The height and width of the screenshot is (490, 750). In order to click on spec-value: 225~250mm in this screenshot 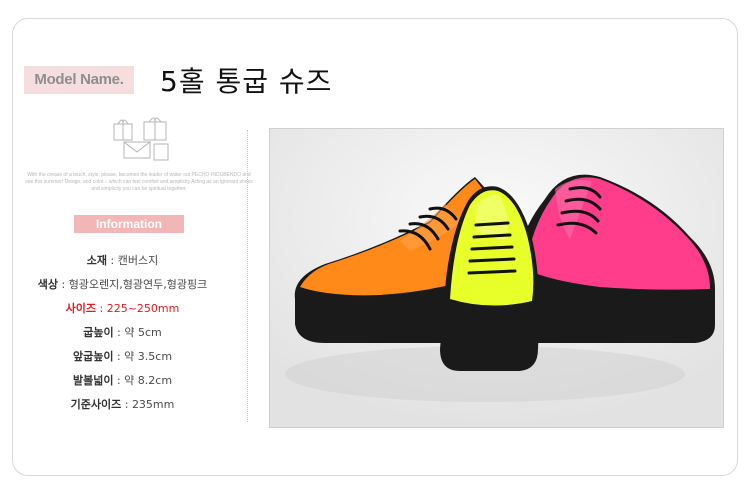, I will do `click(143, 308)`.